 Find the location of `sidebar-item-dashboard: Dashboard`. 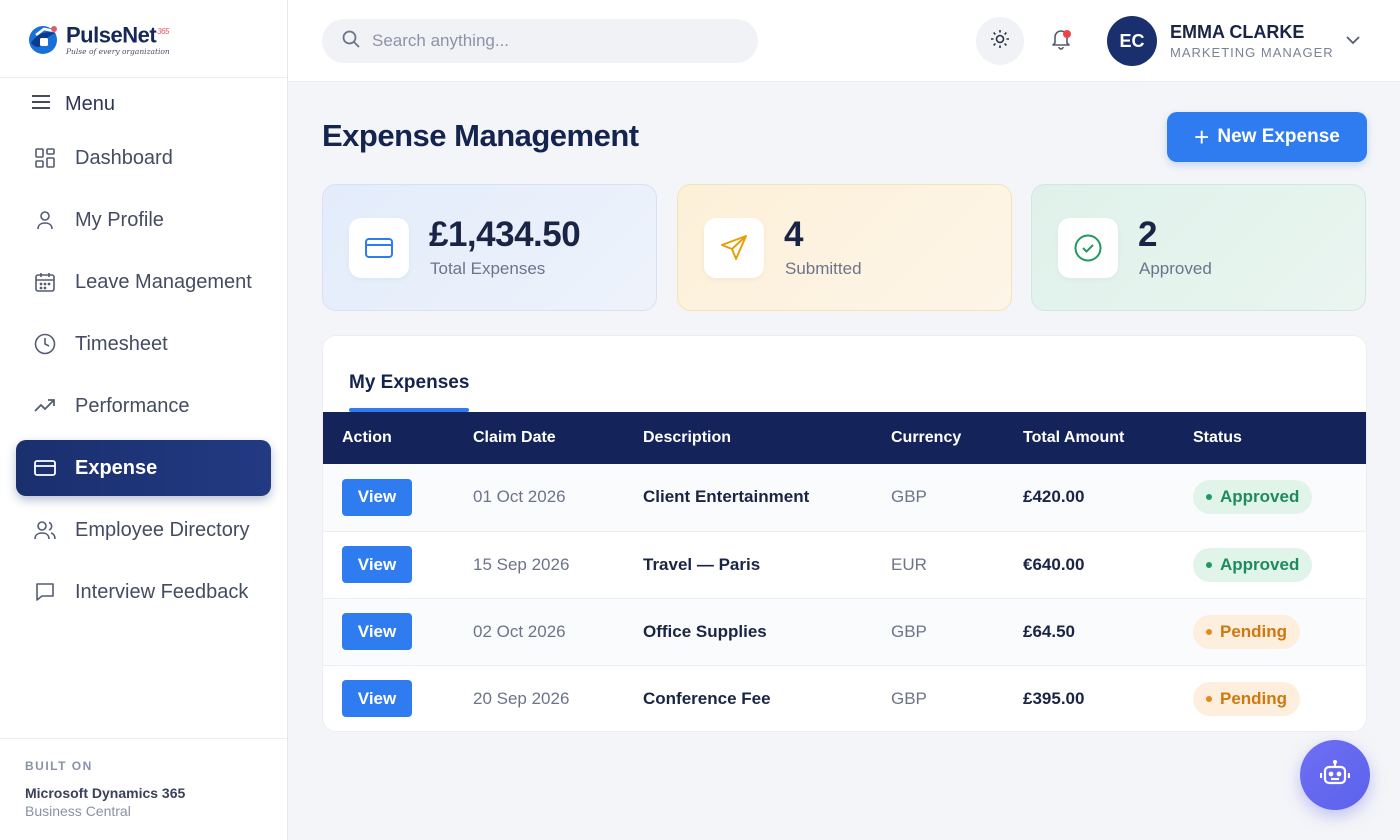

sidebar-item-dashboard: Dashboard is located at coordinates (143, 158).